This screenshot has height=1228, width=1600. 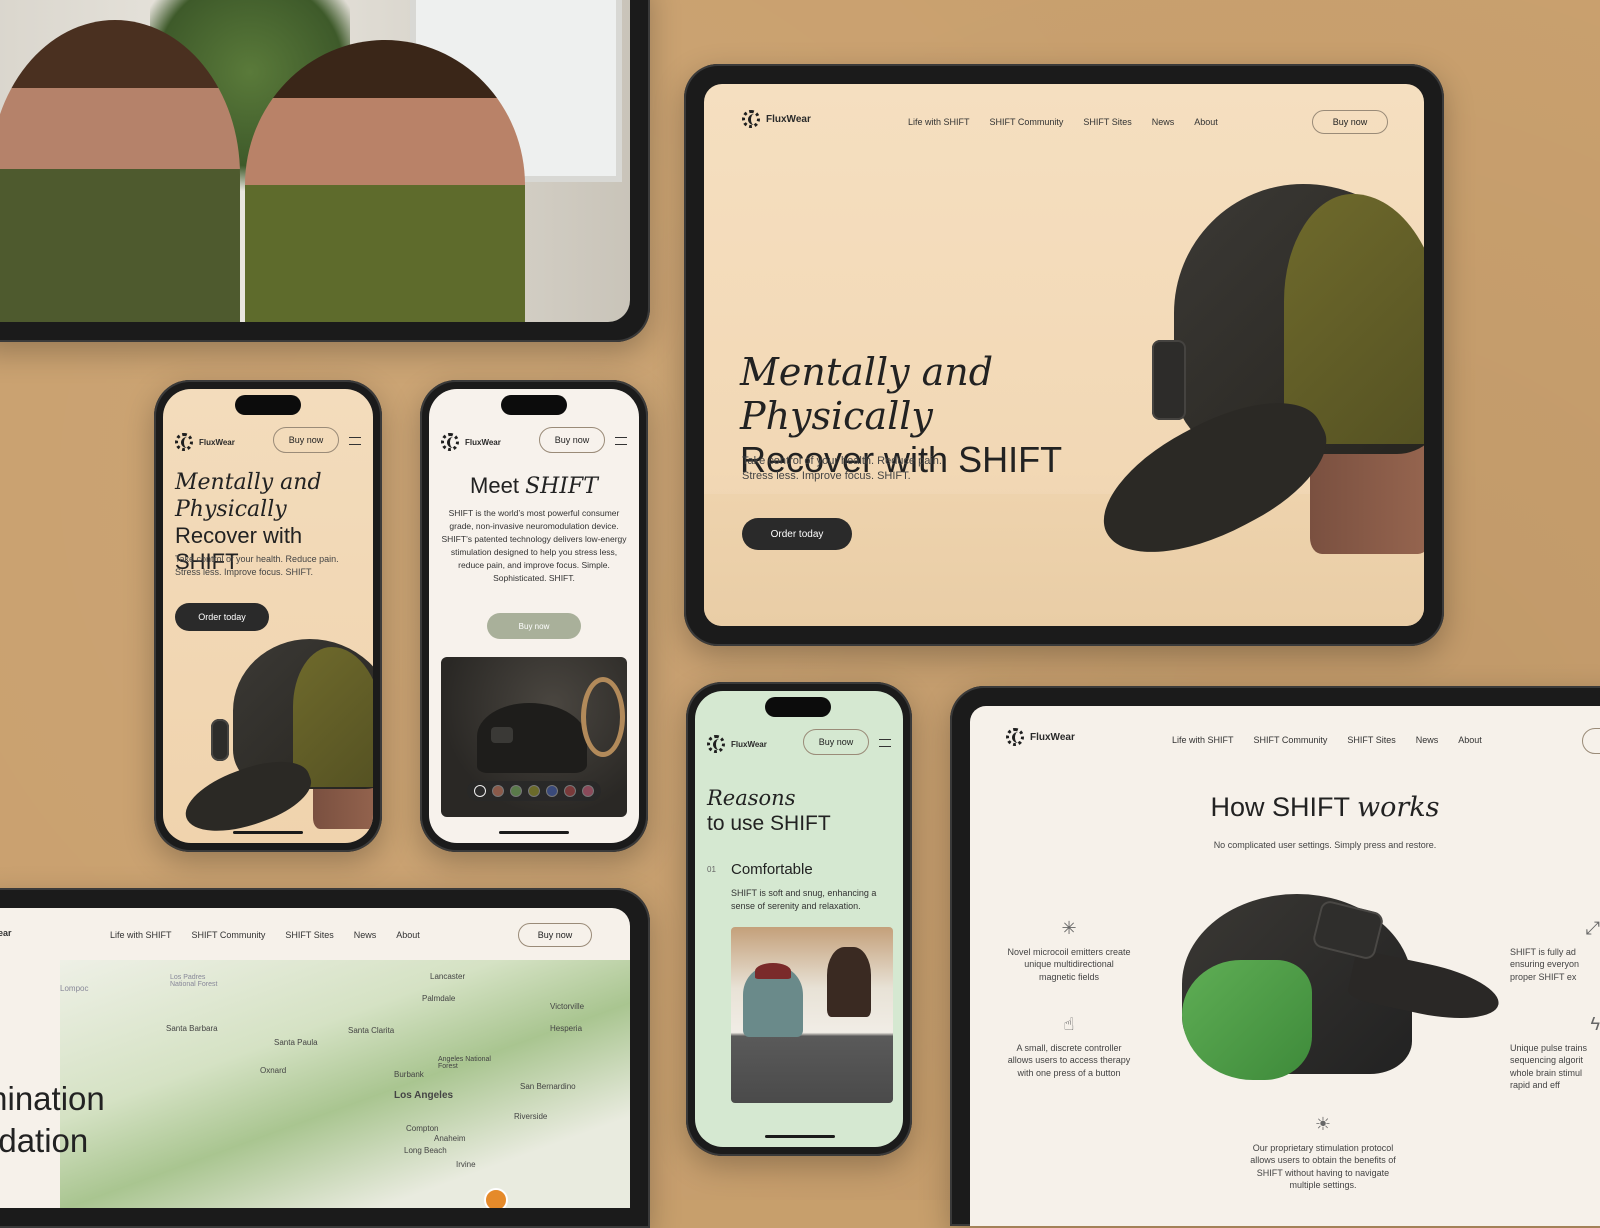 I want to click on reason-photo, so click(x=812, y=1015).